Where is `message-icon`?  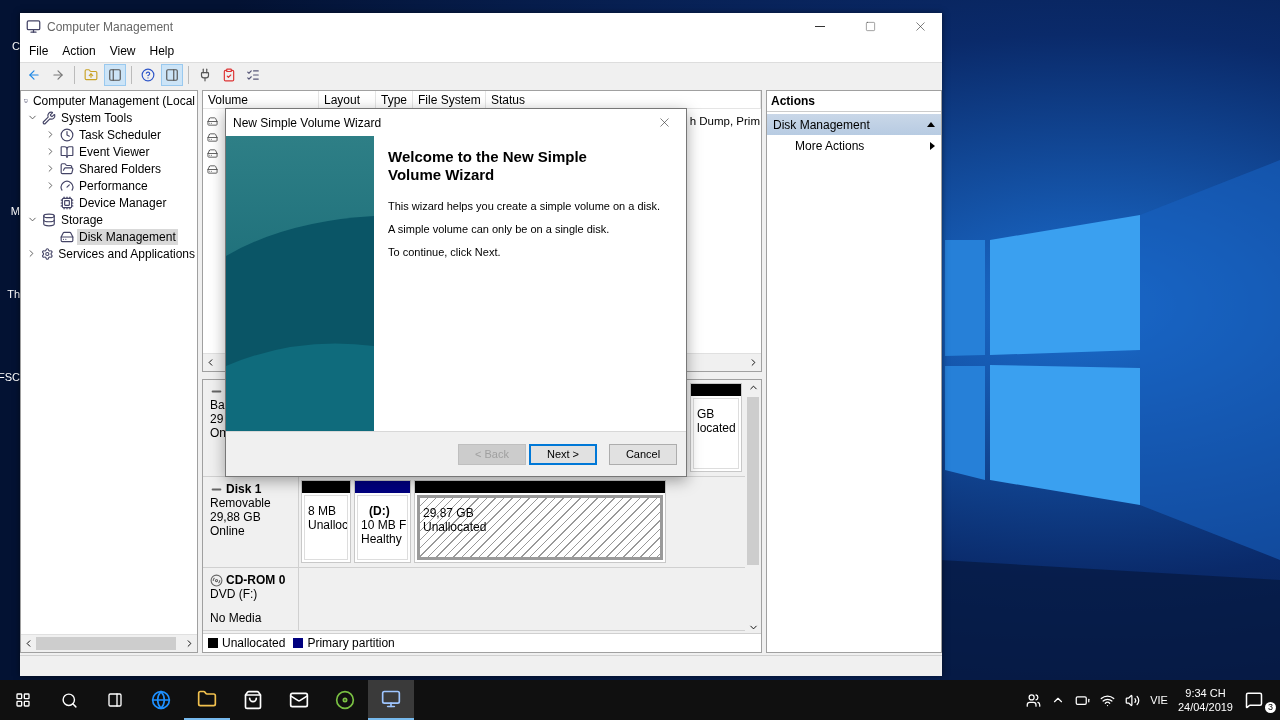
message-icon is located at coordinates (1254, 700).